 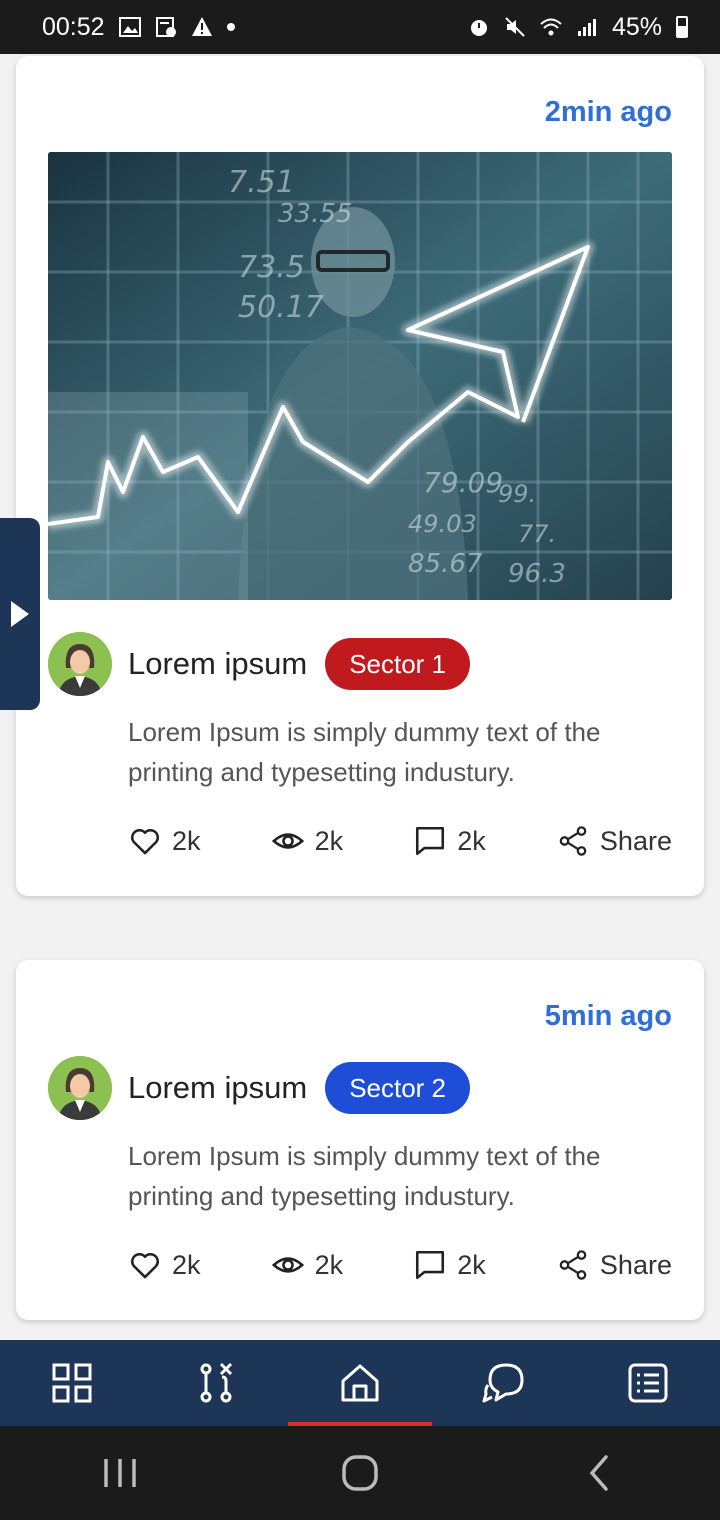 What do you see at coordinates (261, 182) in the screenshot?
I see `image-number: 7.51` at bounding box center [261, 182].